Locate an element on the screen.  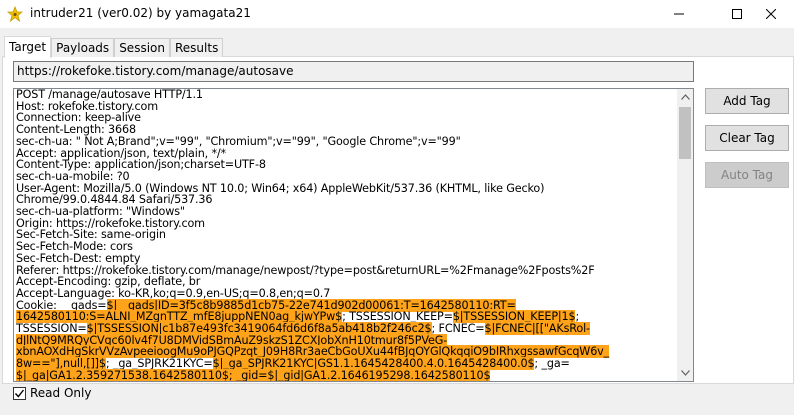
chevron-up-icon is located at coordinates (685, 97).